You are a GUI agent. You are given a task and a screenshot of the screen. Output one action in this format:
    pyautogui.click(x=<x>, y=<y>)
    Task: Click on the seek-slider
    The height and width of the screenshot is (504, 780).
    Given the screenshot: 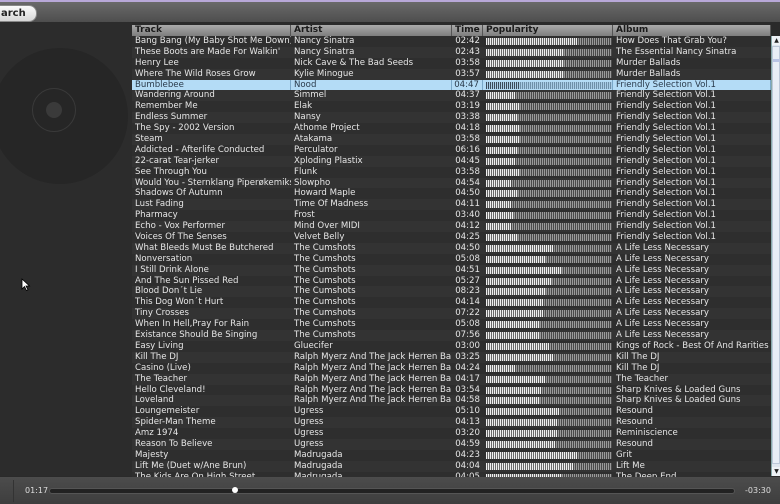 What is the action you would take?
    pyautogui.click(x=392, y=490)
    